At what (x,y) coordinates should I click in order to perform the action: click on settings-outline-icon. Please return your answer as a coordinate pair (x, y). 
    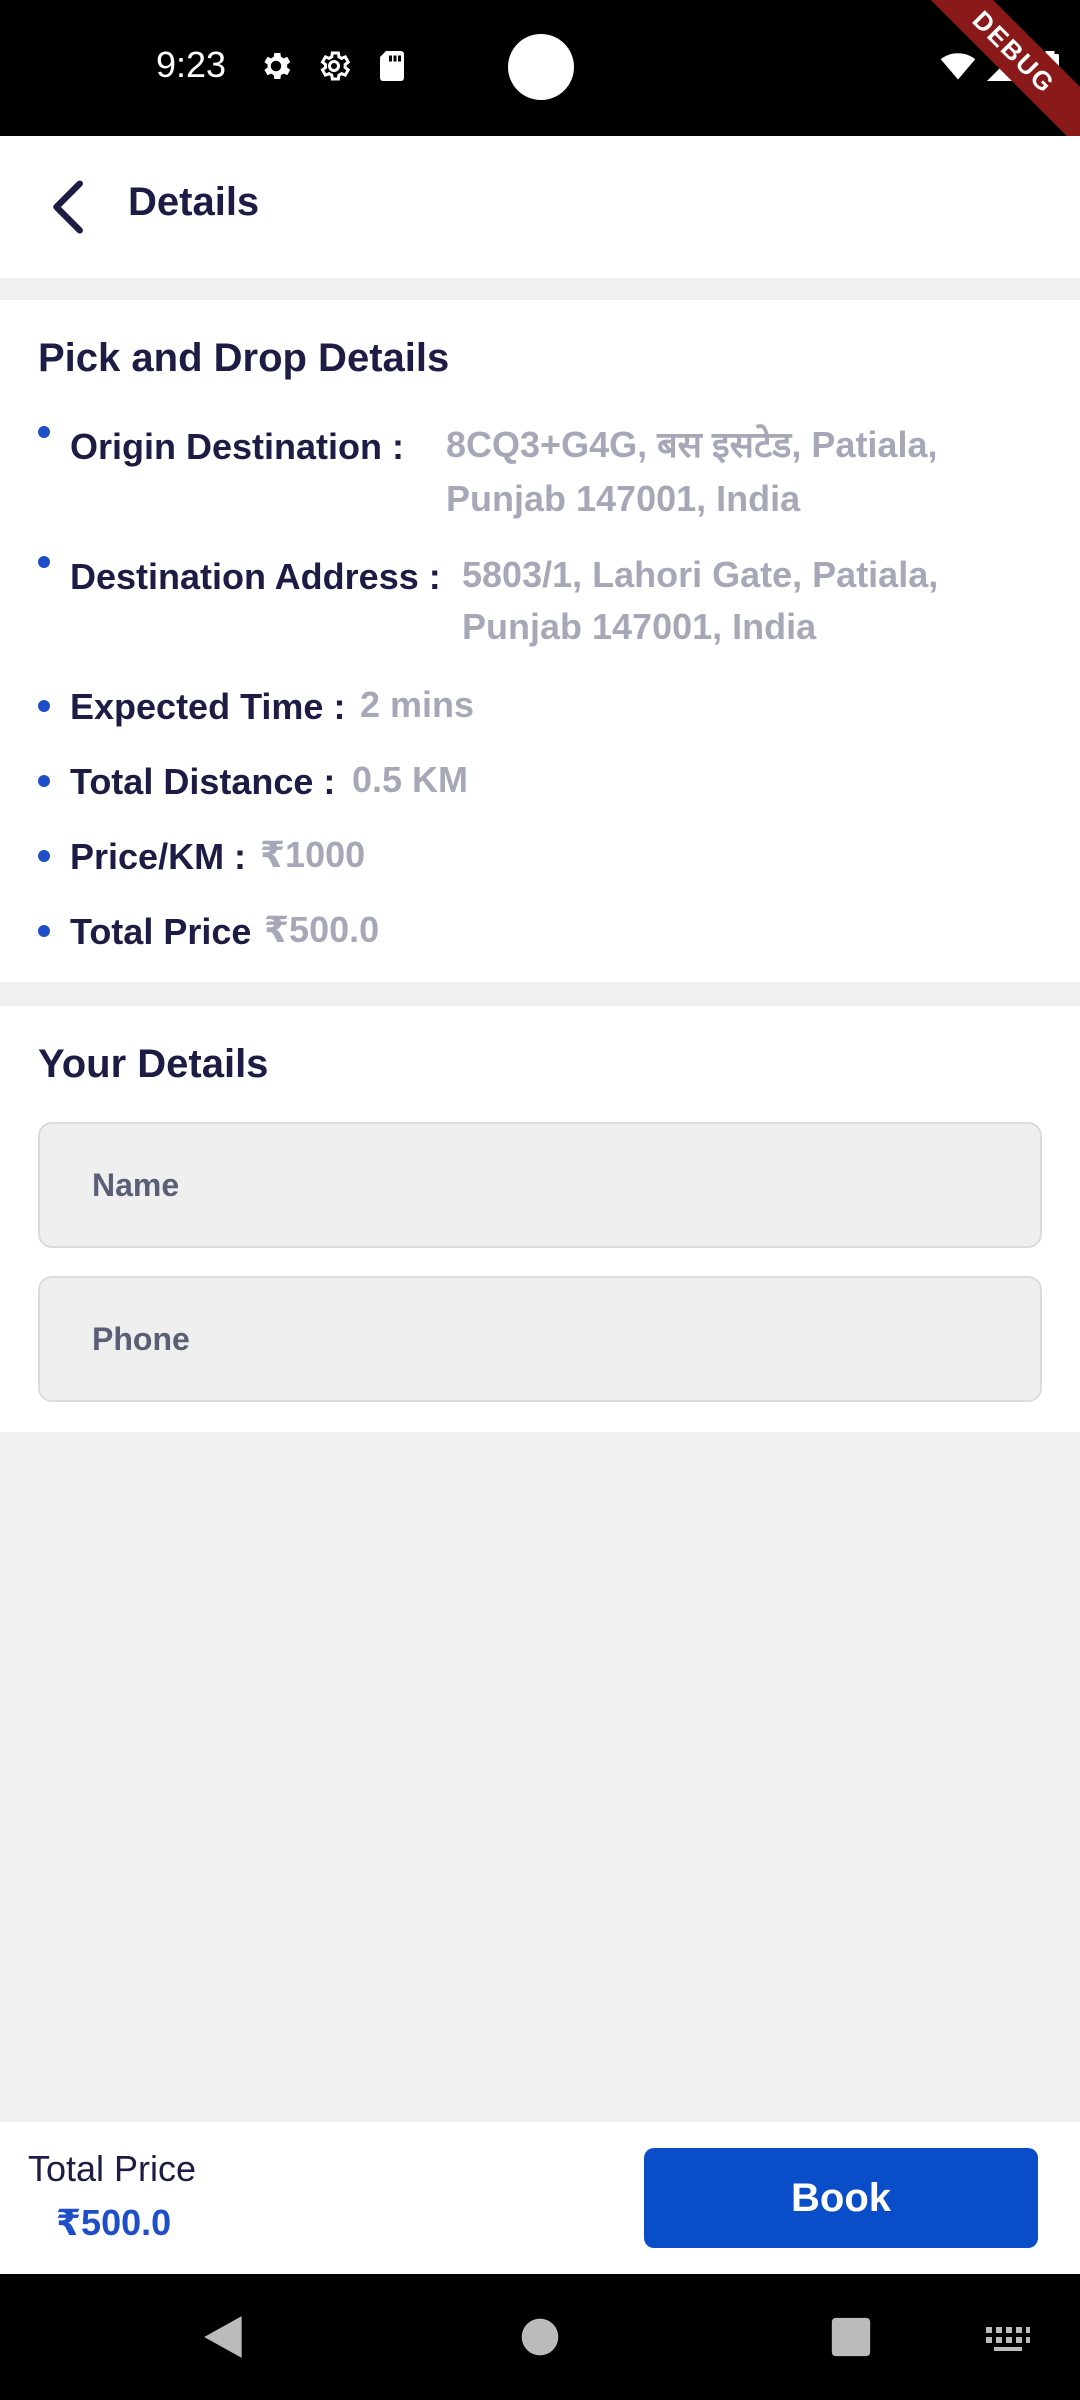
    Looking at the image, I should click on (335, 66).